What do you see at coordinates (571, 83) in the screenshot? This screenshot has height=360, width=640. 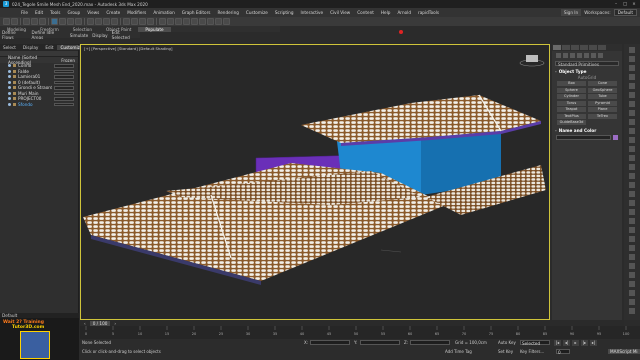 I see `box-button: Box` at bounding box center [571, 83].